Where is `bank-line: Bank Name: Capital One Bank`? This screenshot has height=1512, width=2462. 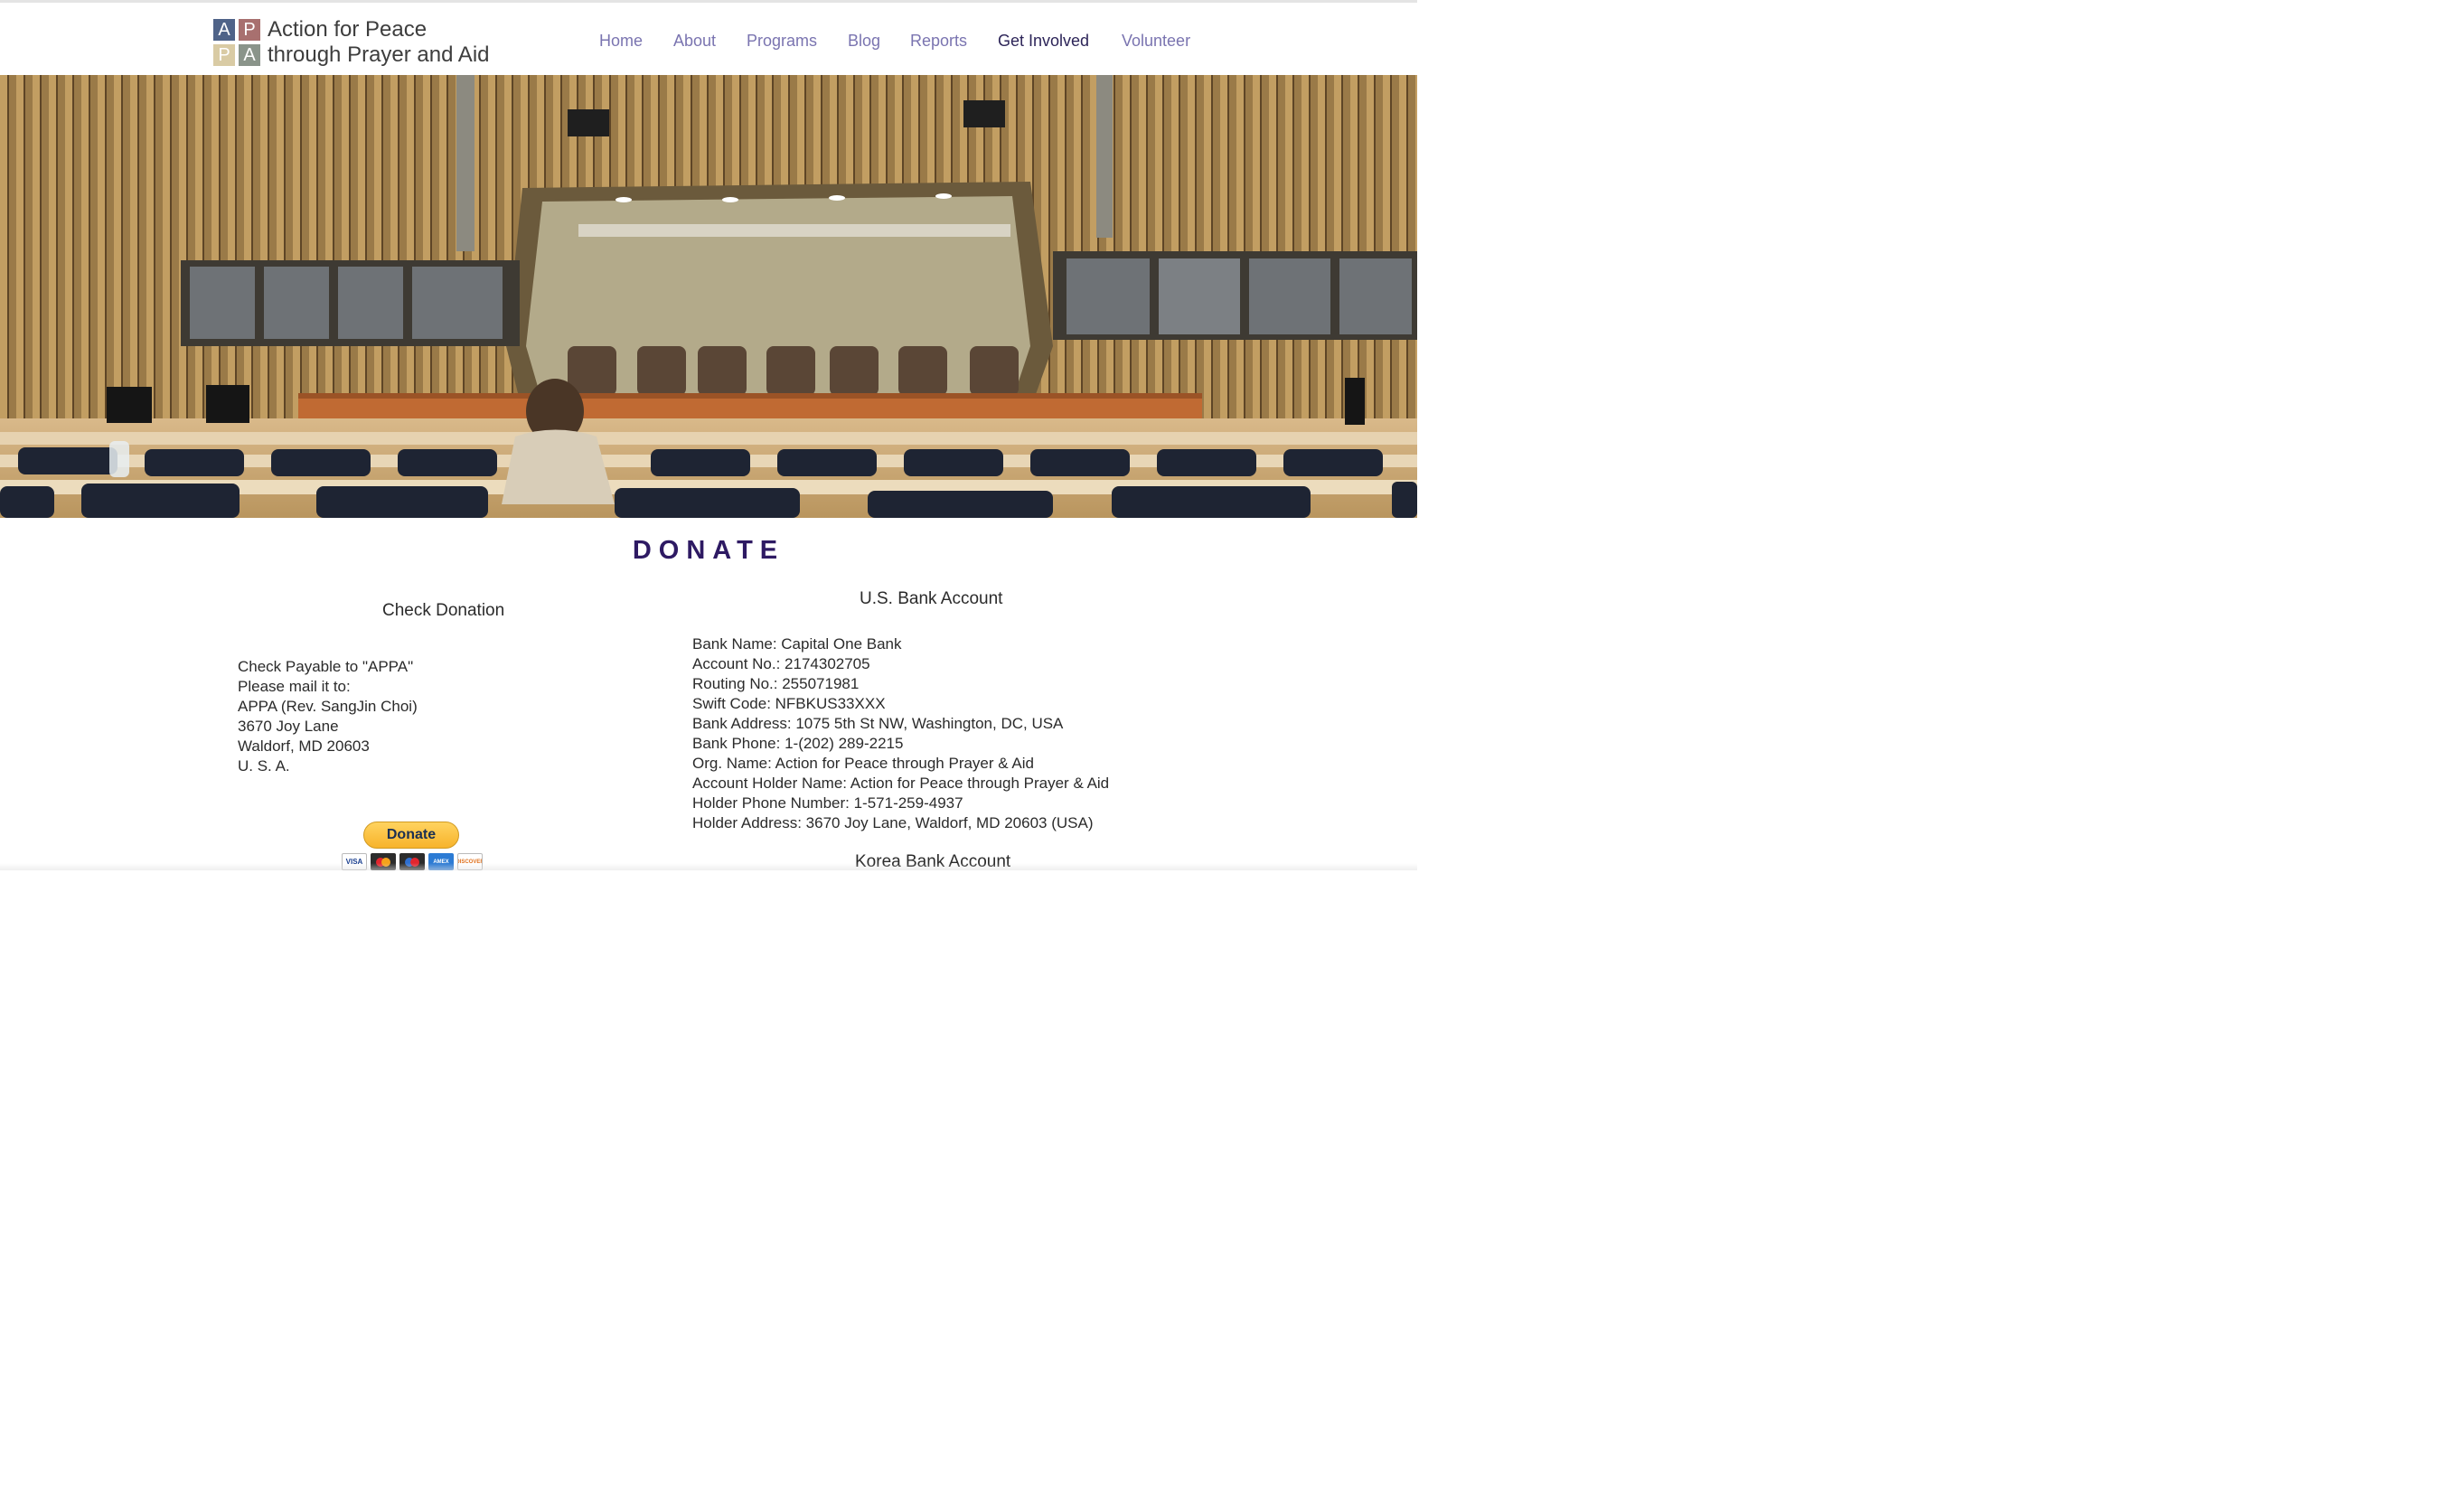 bank-line: Bank Name: Capital One Bank is located at coordinates (797, 644).